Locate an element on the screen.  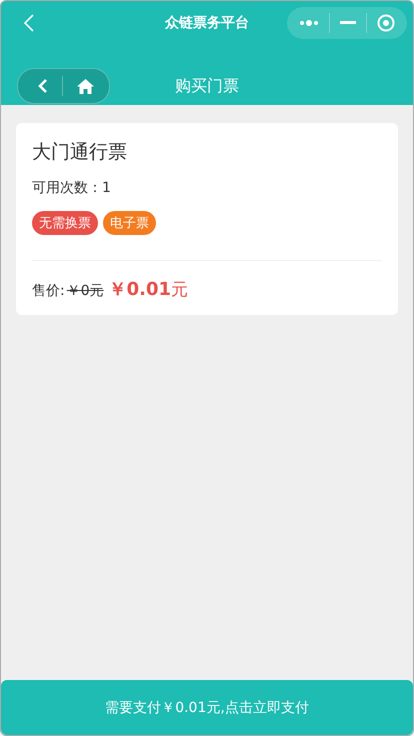
more-icon is located at coordinates (309, 23).